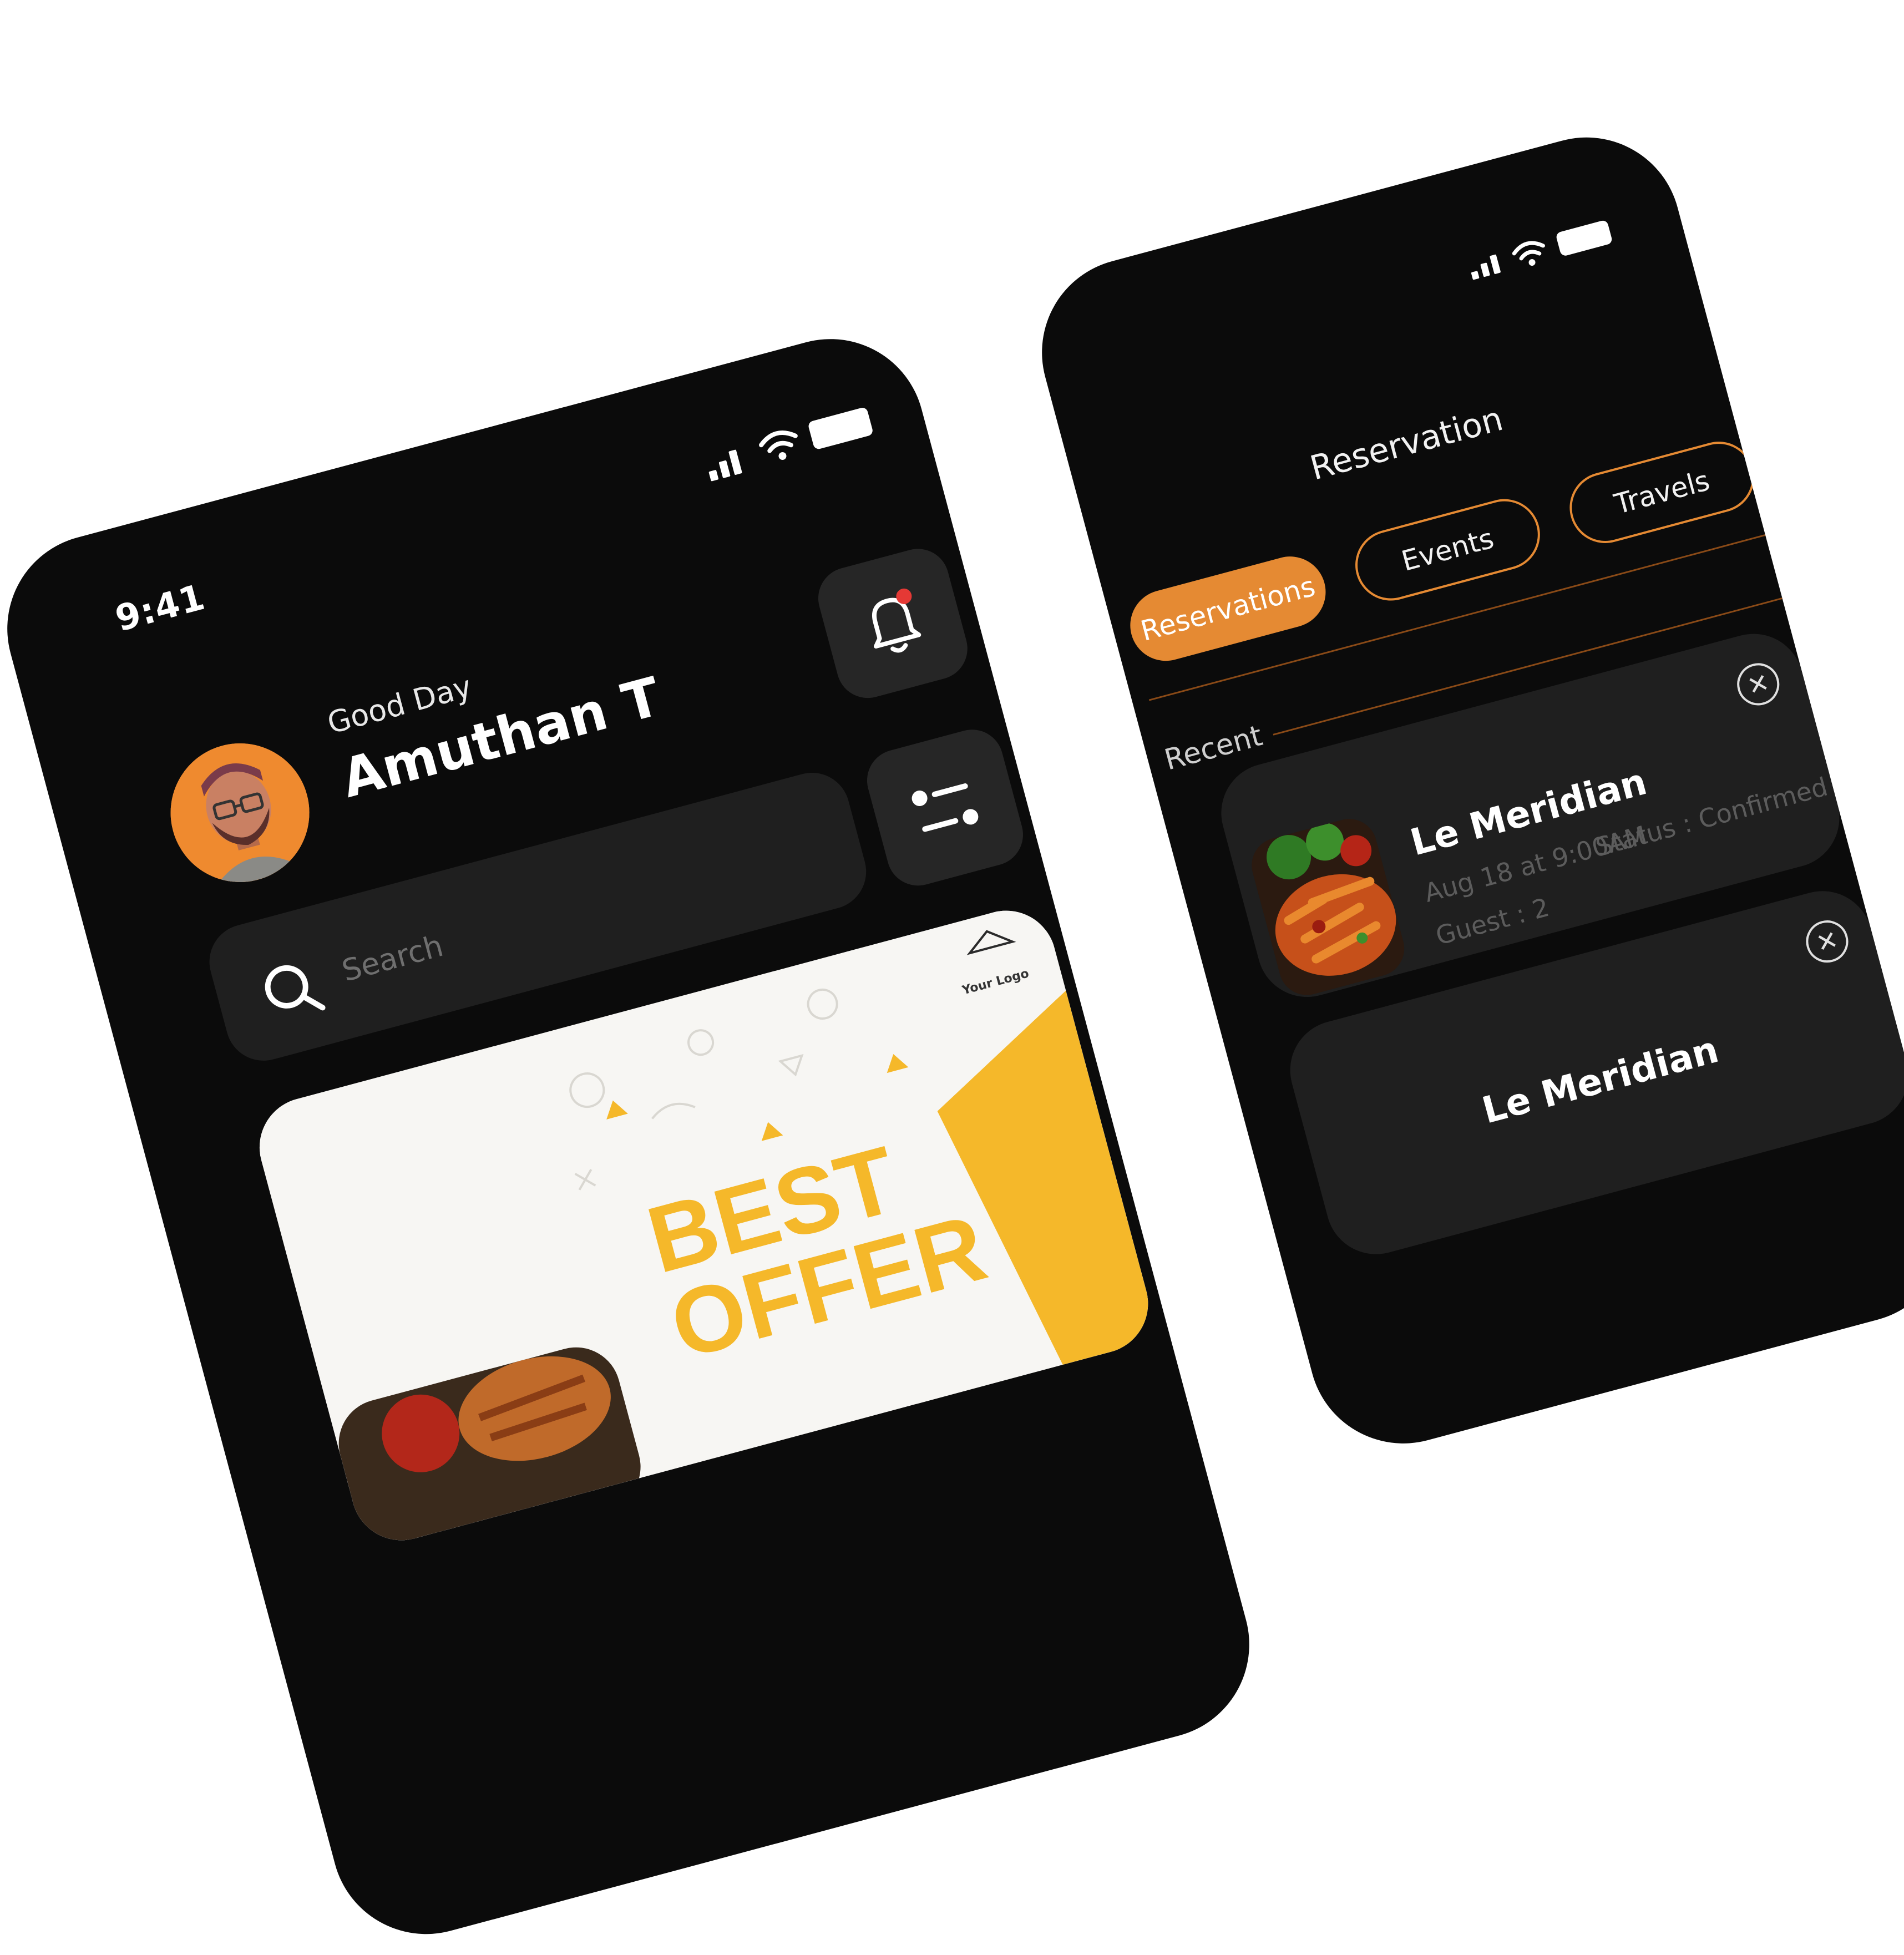 The height and width of the screenshot is (1955, 1904). What do you see at coordinates (1328, 907) in the screenshot?
I see `food-image` at bounding box center [1328, 907].